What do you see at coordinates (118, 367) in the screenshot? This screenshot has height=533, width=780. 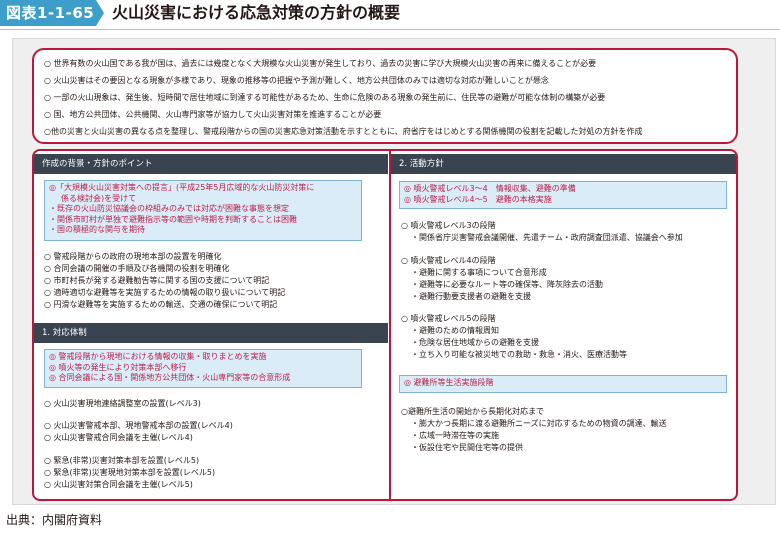 I see `structure-box-line: ◎ 噴火等の発生により対策本部へ移行` at bounding box center [118, 367].